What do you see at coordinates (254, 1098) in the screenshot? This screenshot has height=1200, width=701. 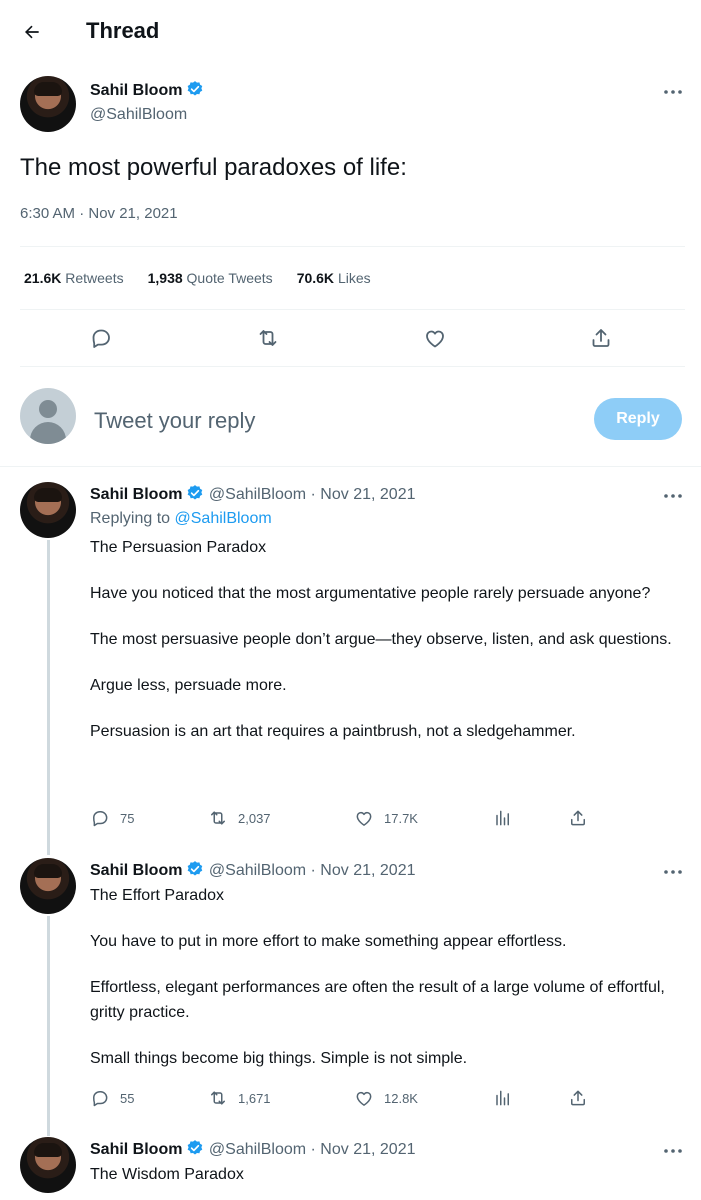 I see `retweet-count: 1,671` at bounding box center [254, 1098].